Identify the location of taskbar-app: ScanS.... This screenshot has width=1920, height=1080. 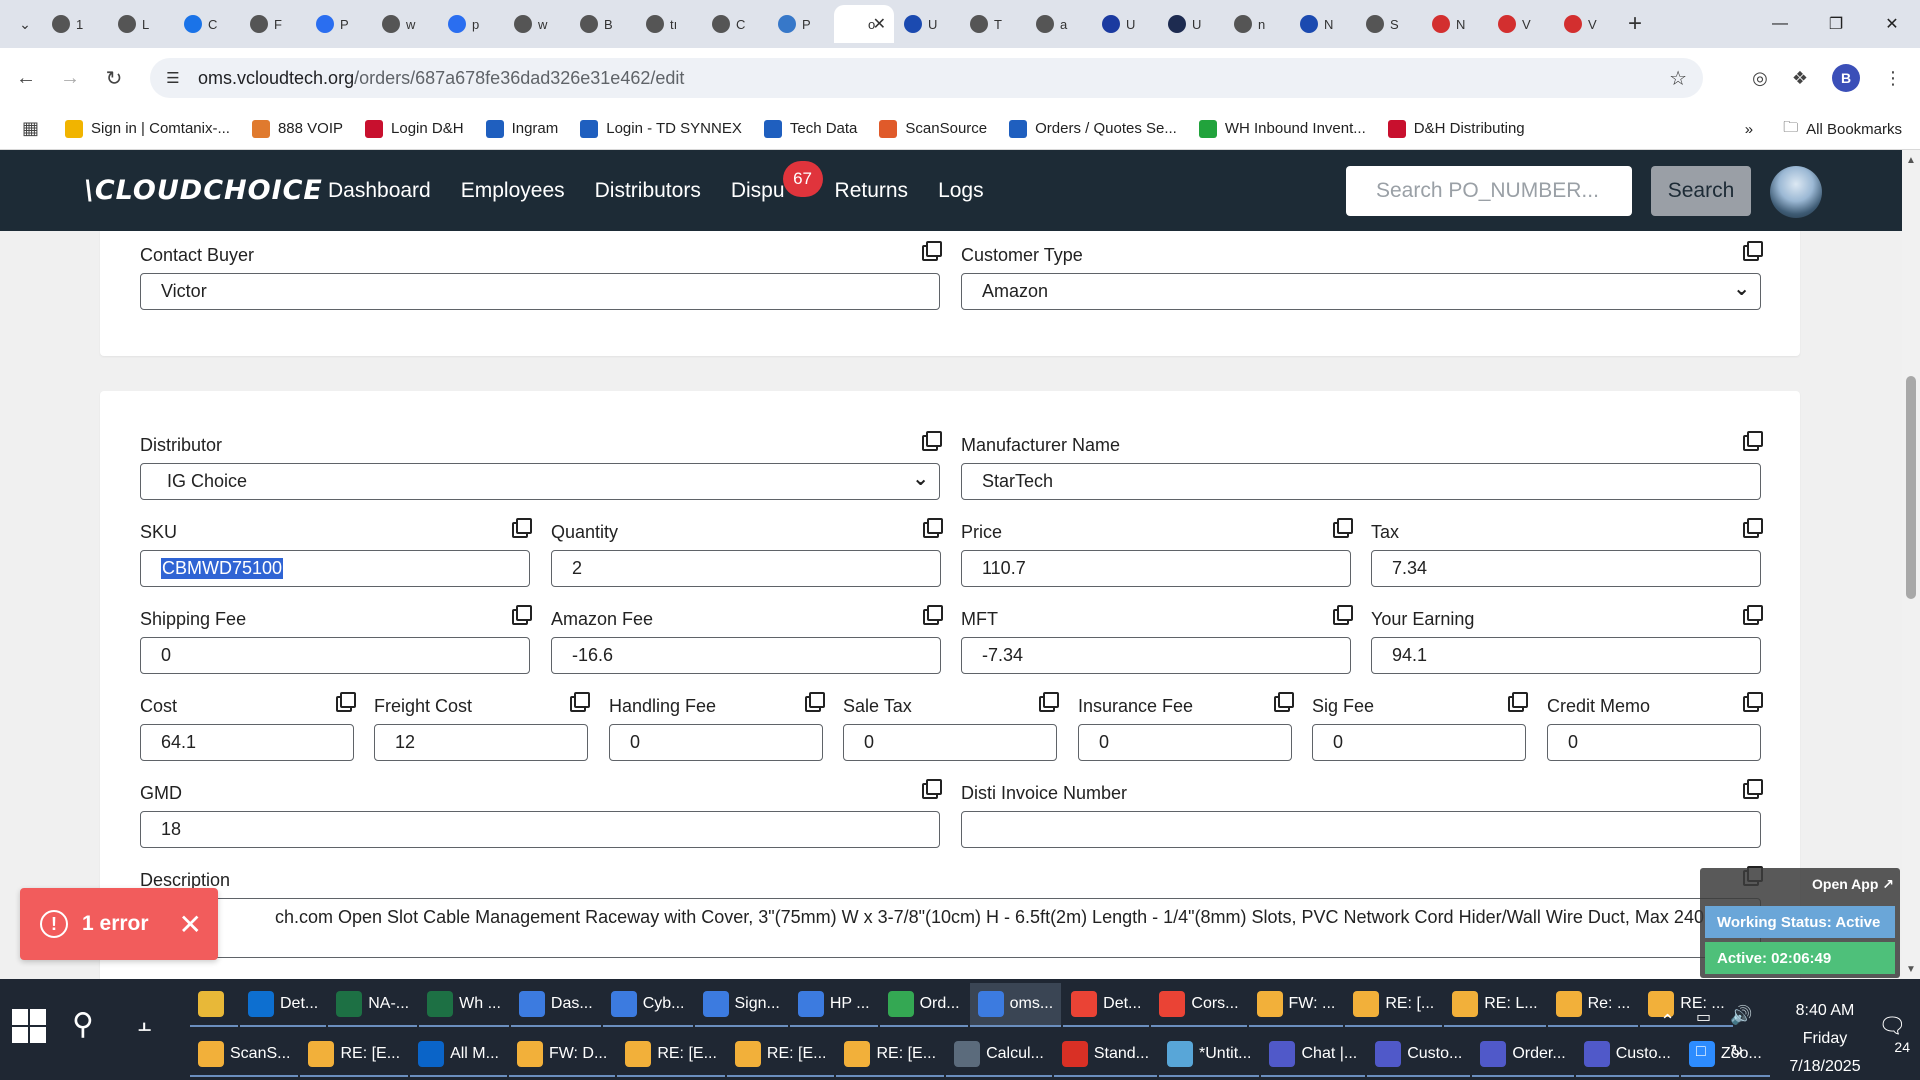
(244, 1055).